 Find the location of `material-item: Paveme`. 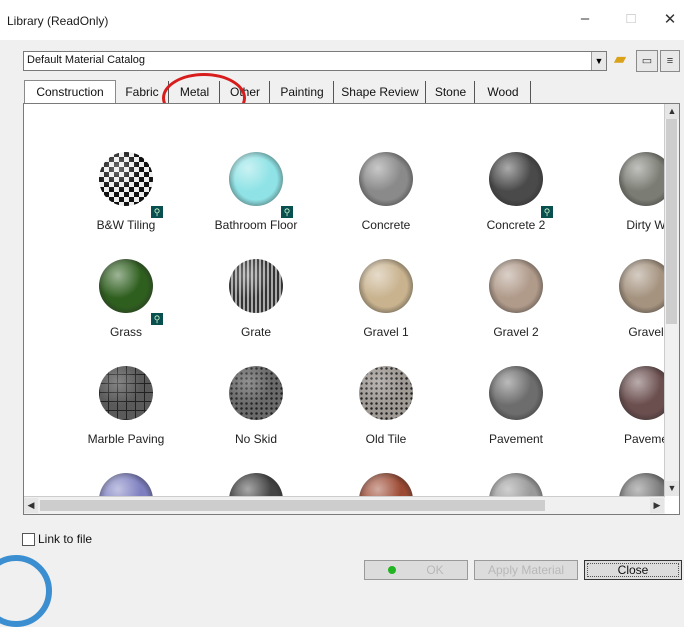

material-item: Paveme is located at coordinates (623, 406).